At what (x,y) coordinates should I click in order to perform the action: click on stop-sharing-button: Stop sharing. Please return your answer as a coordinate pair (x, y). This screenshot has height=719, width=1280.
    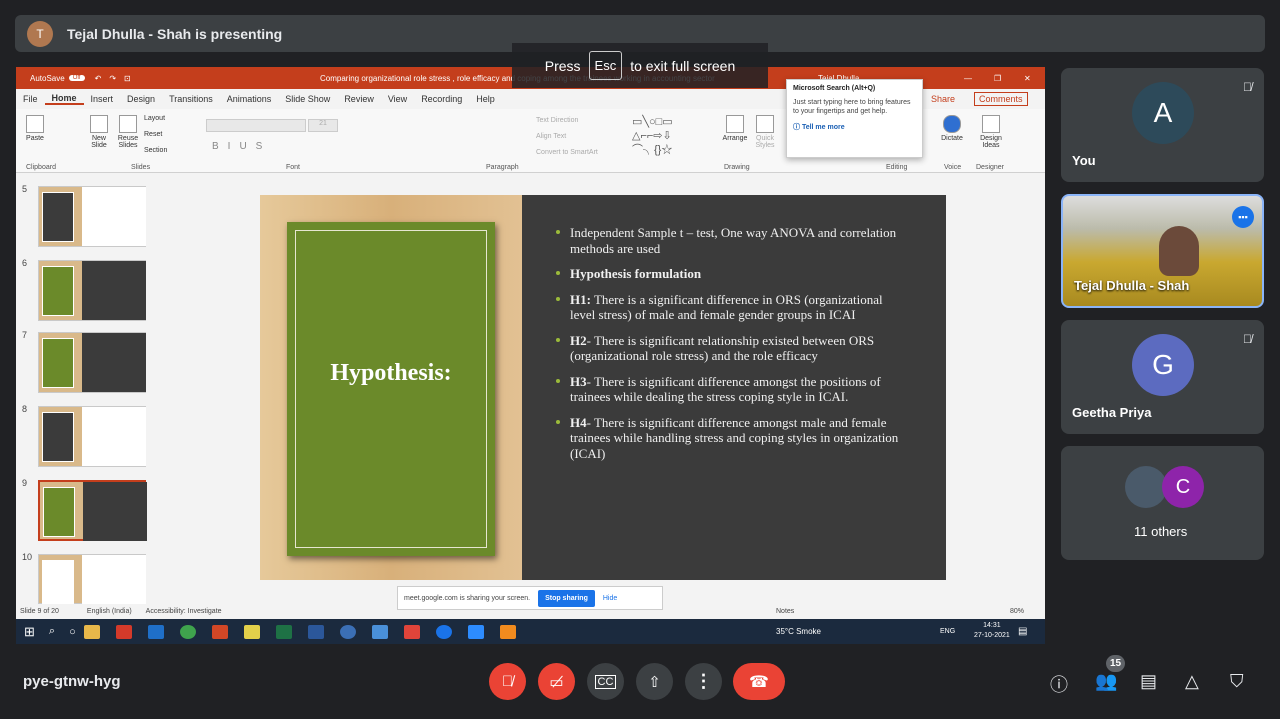
    Looking at the image, I should click on (566, 598).